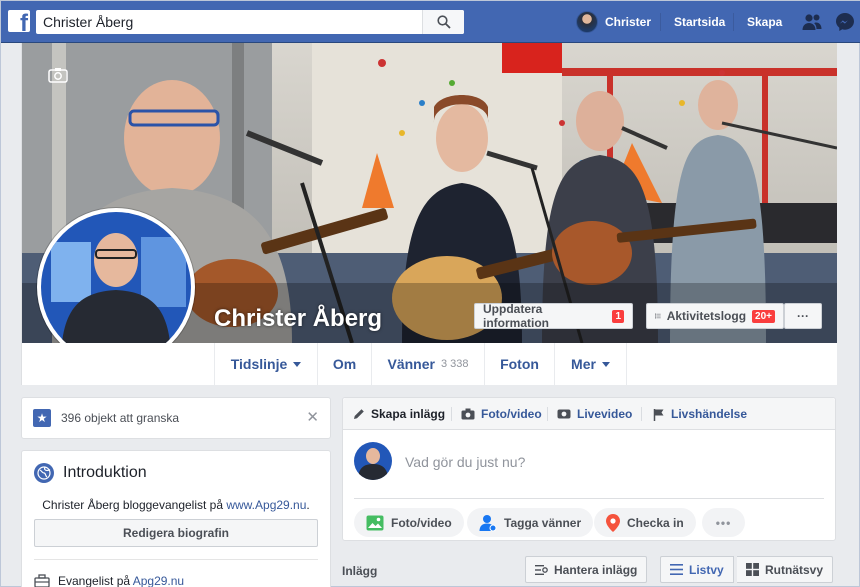 Image resolution: width=860 pixels, height=587 pixels. I want to click on globe-icon, so click(44, 473).